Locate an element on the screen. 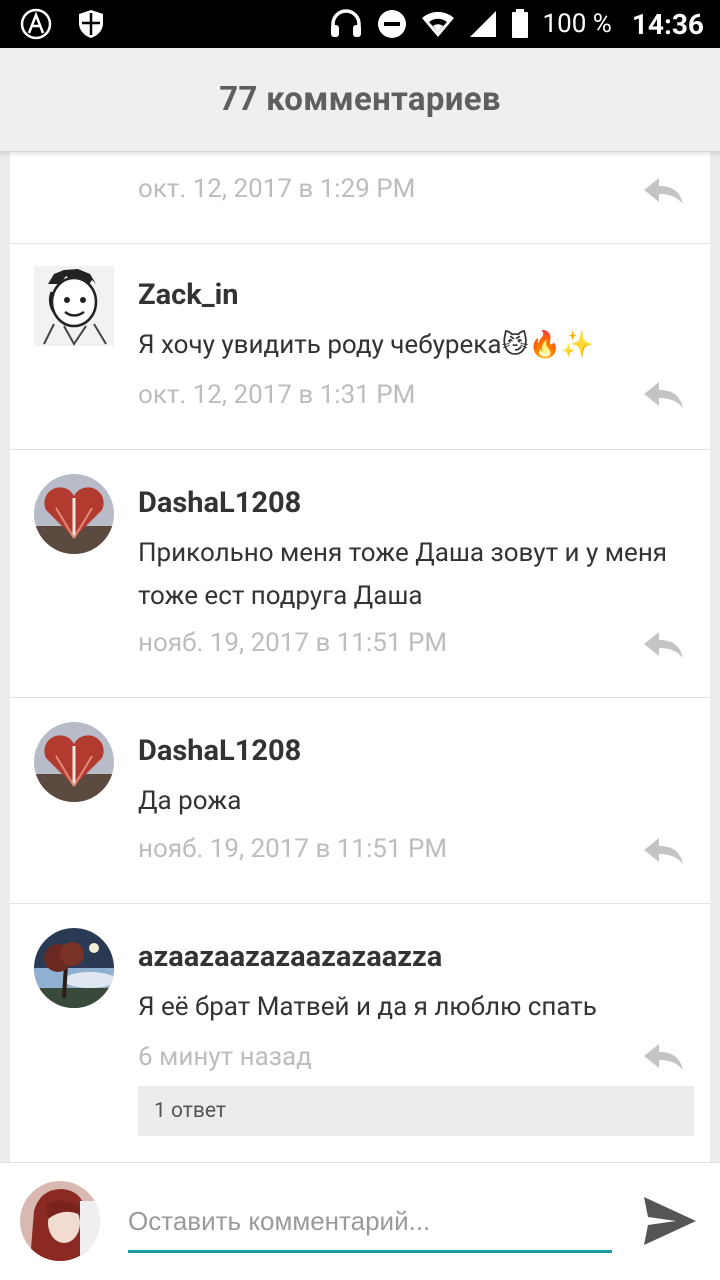 The image size is (720, 1280). battery-percent: 100 % is located at coordinates (577, 24).